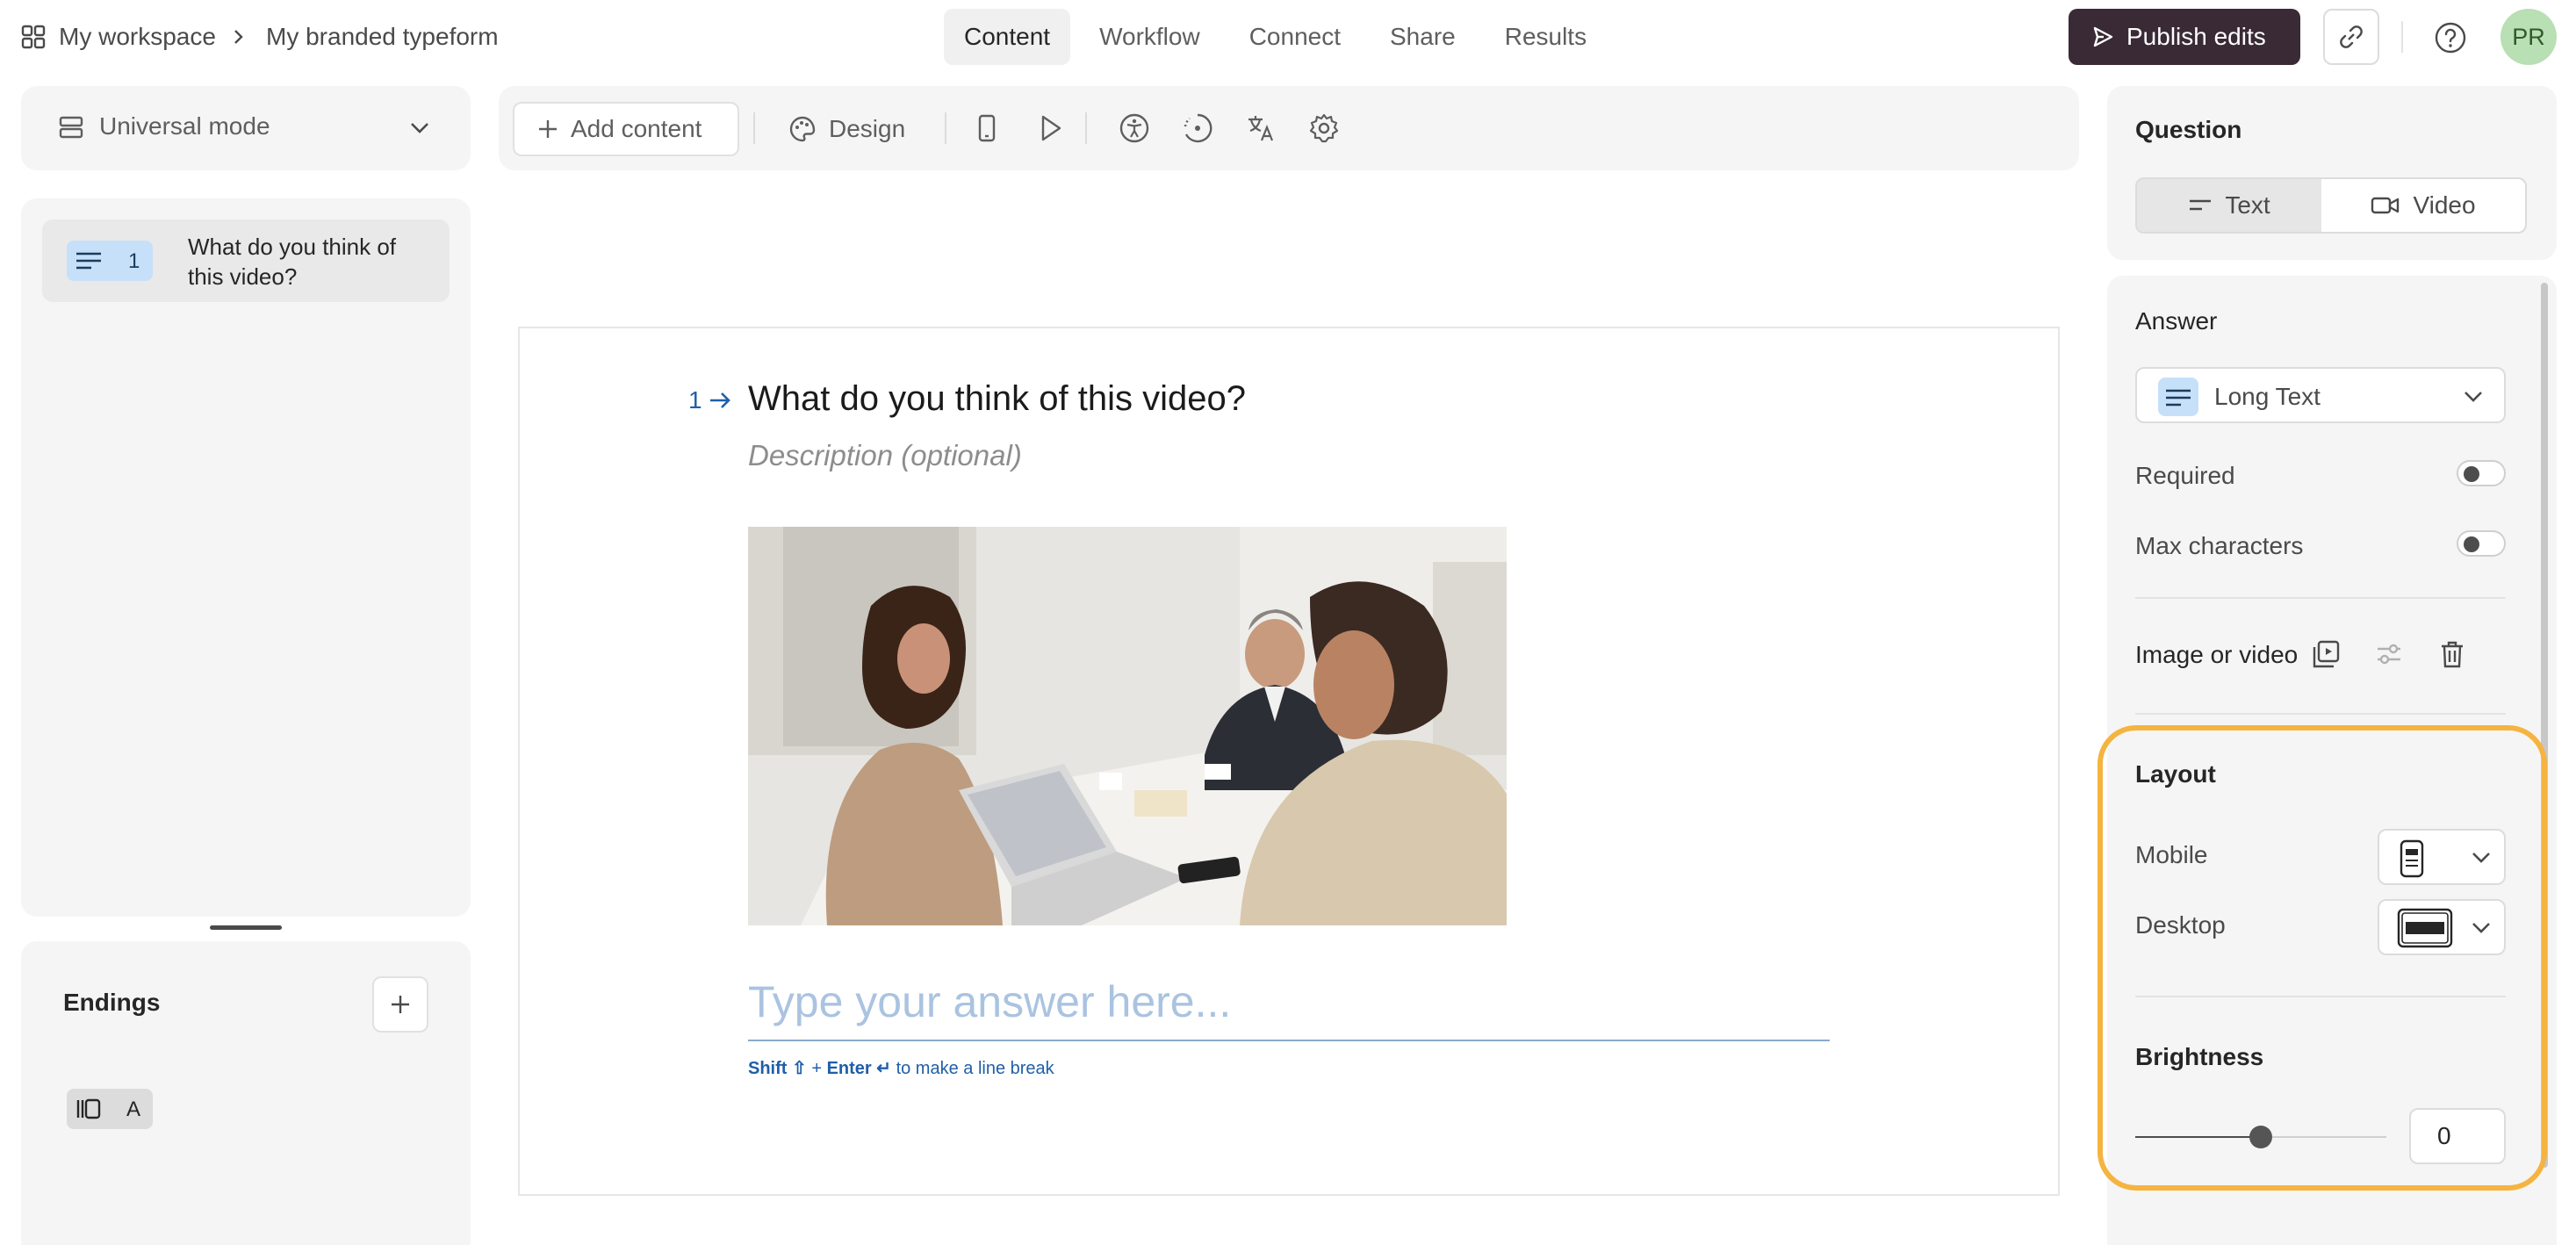 The image size is (2576, 1245). Describe the element at coordinates (110, 1109) in the screenshot. I see `ending-item: A` at that location.